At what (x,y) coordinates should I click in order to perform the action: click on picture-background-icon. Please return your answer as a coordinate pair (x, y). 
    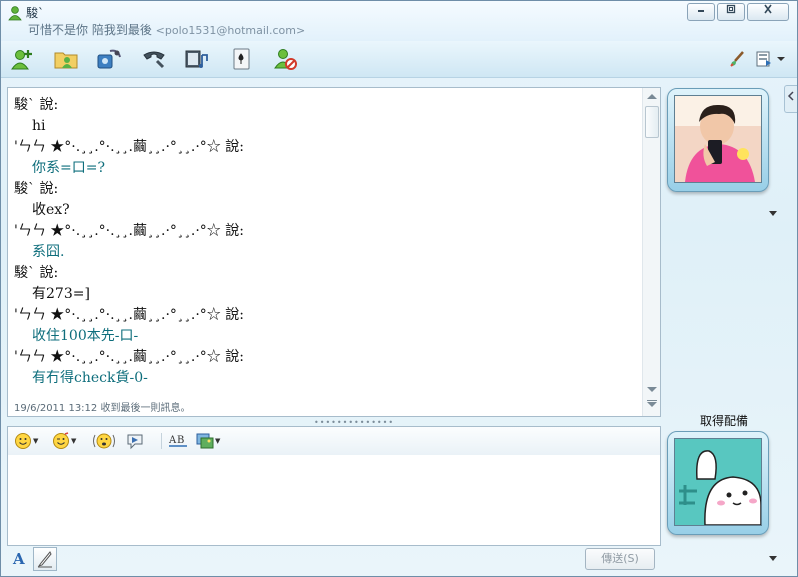
    Looking at the image, I should click on (205, 441).